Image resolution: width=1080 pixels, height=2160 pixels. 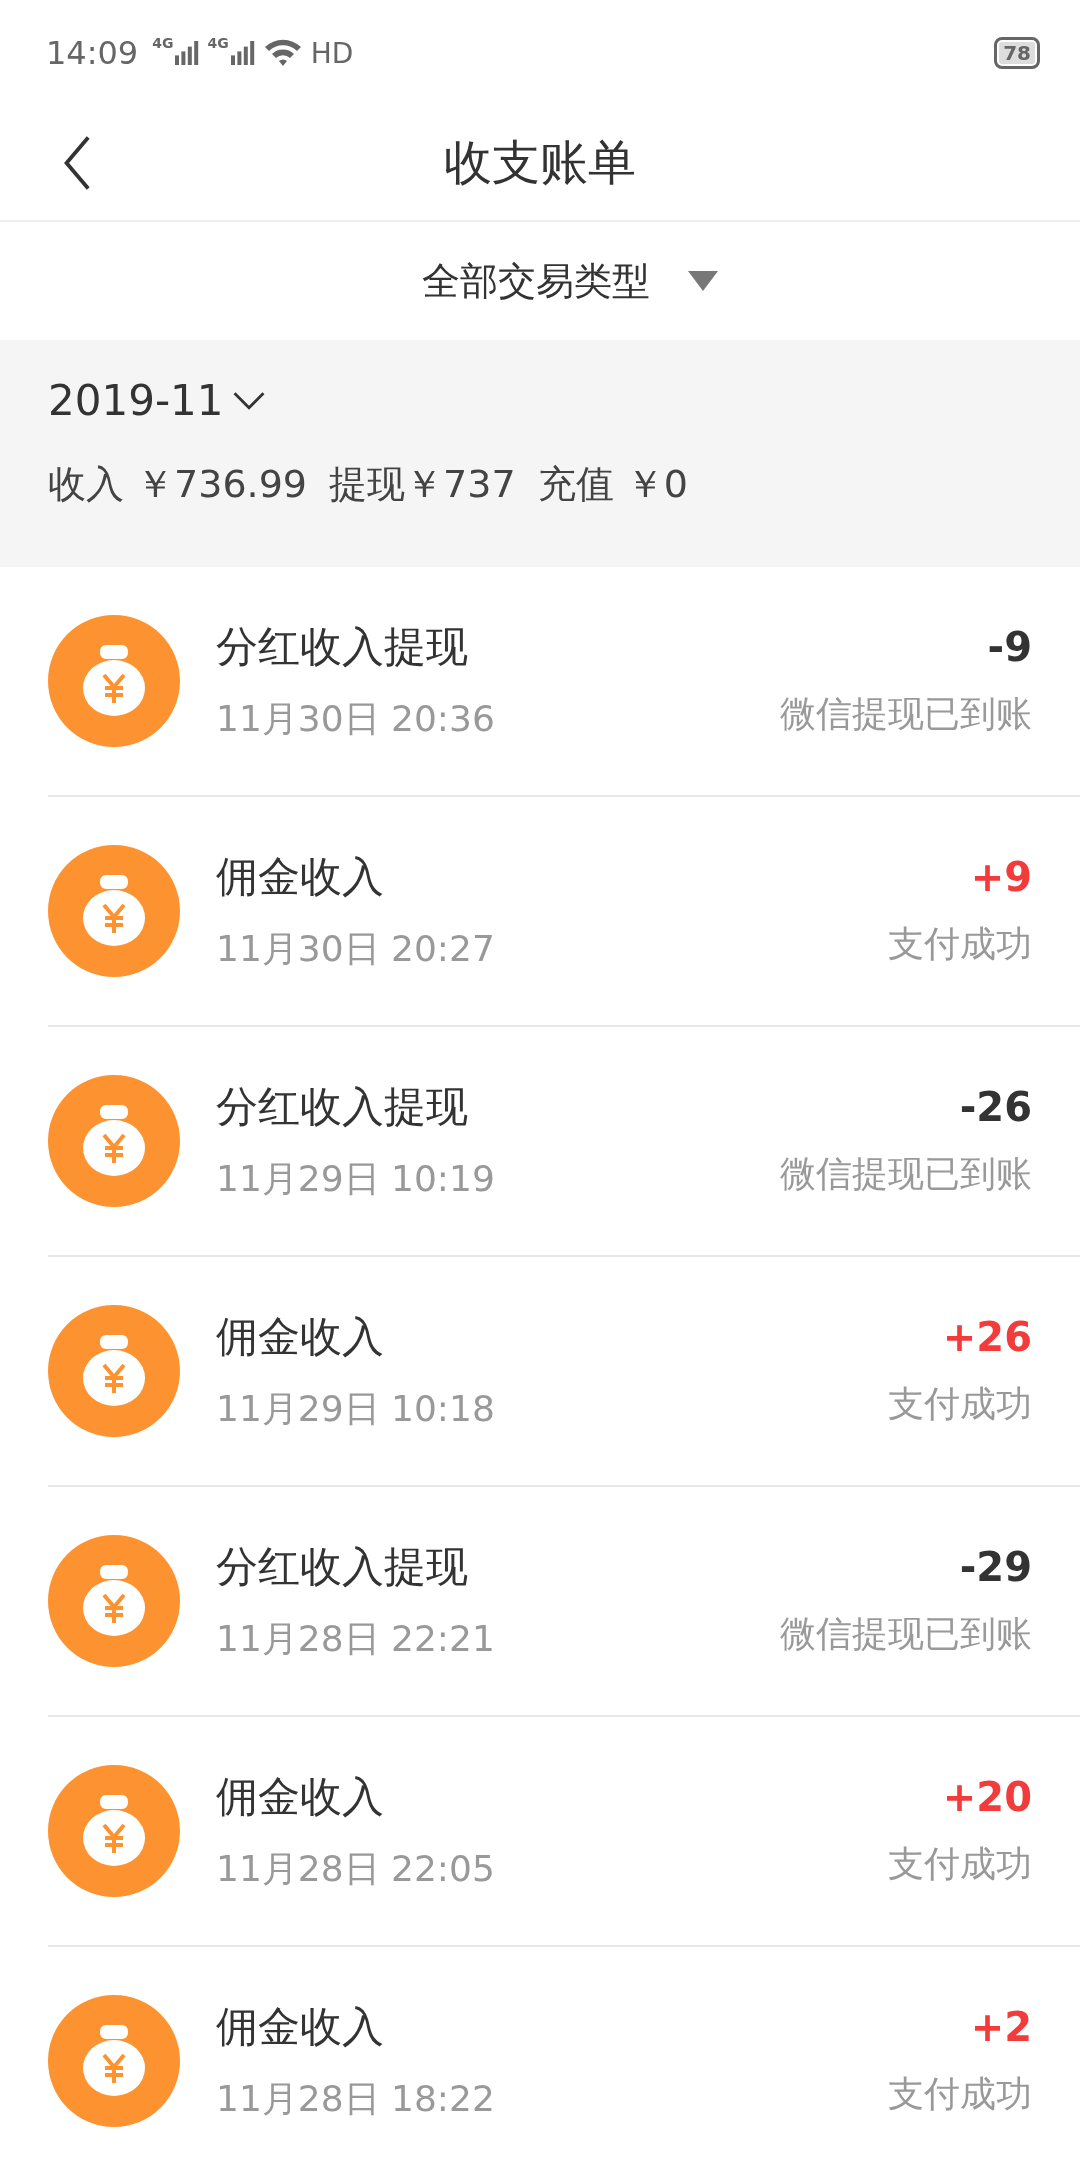 I want to click on transaction-type-dropdown: 全部交易类型, so click(x=570, y=281).